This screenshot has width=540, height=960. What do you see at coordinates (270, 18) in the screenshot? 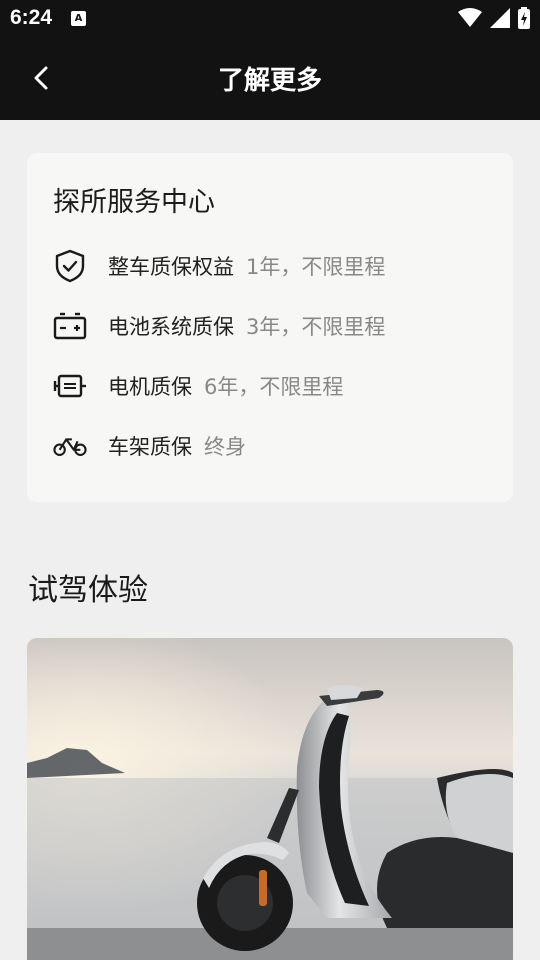
I see `status-bar: 6:24 A` at bounding box center [270, 18].